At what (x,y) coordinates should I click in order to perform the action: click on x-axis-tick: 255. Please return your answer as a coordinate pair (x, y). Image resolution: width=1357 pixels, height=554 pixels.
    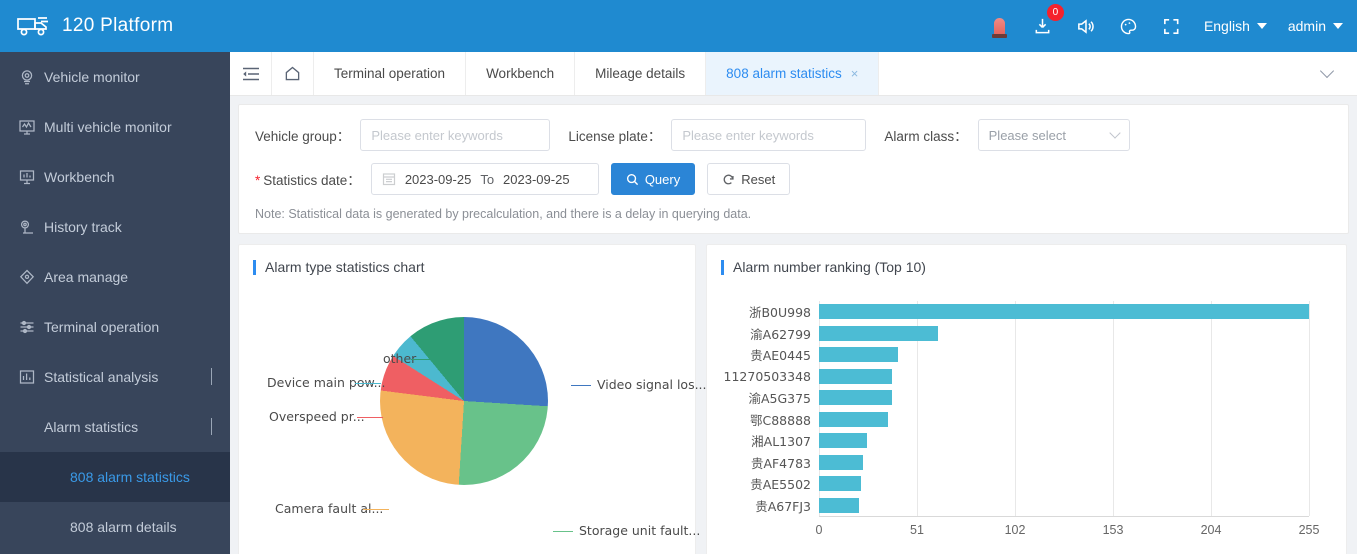
    Looking at the image, I should click on (1309, 530).